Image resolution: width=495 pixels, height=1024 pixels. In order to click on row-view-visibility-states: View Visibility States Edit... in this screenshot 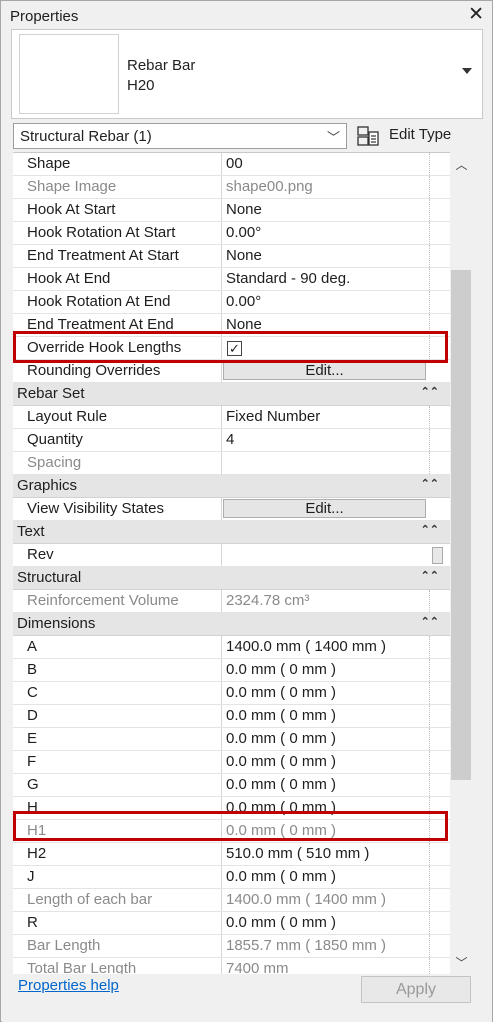, I will do `click(231, 509)`.